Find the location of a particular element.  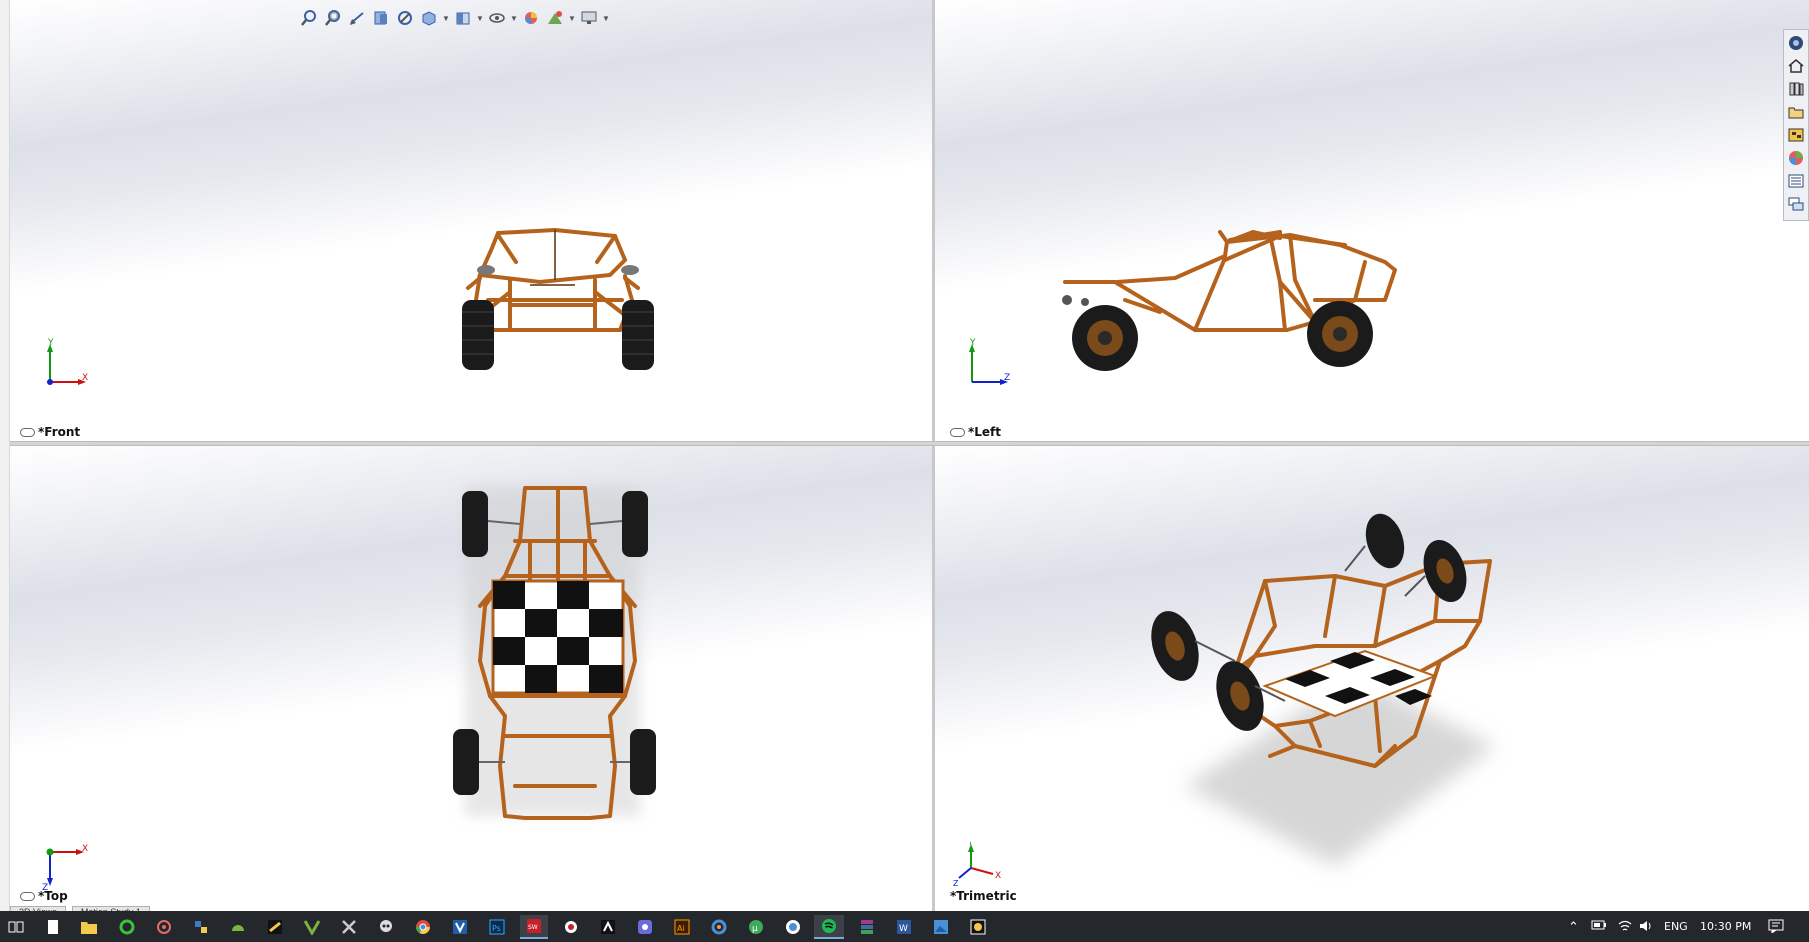

heads-up-view-toolbar: ▼ ▼ ▼ ▼ ▼ is located at coordinates (454, 18).